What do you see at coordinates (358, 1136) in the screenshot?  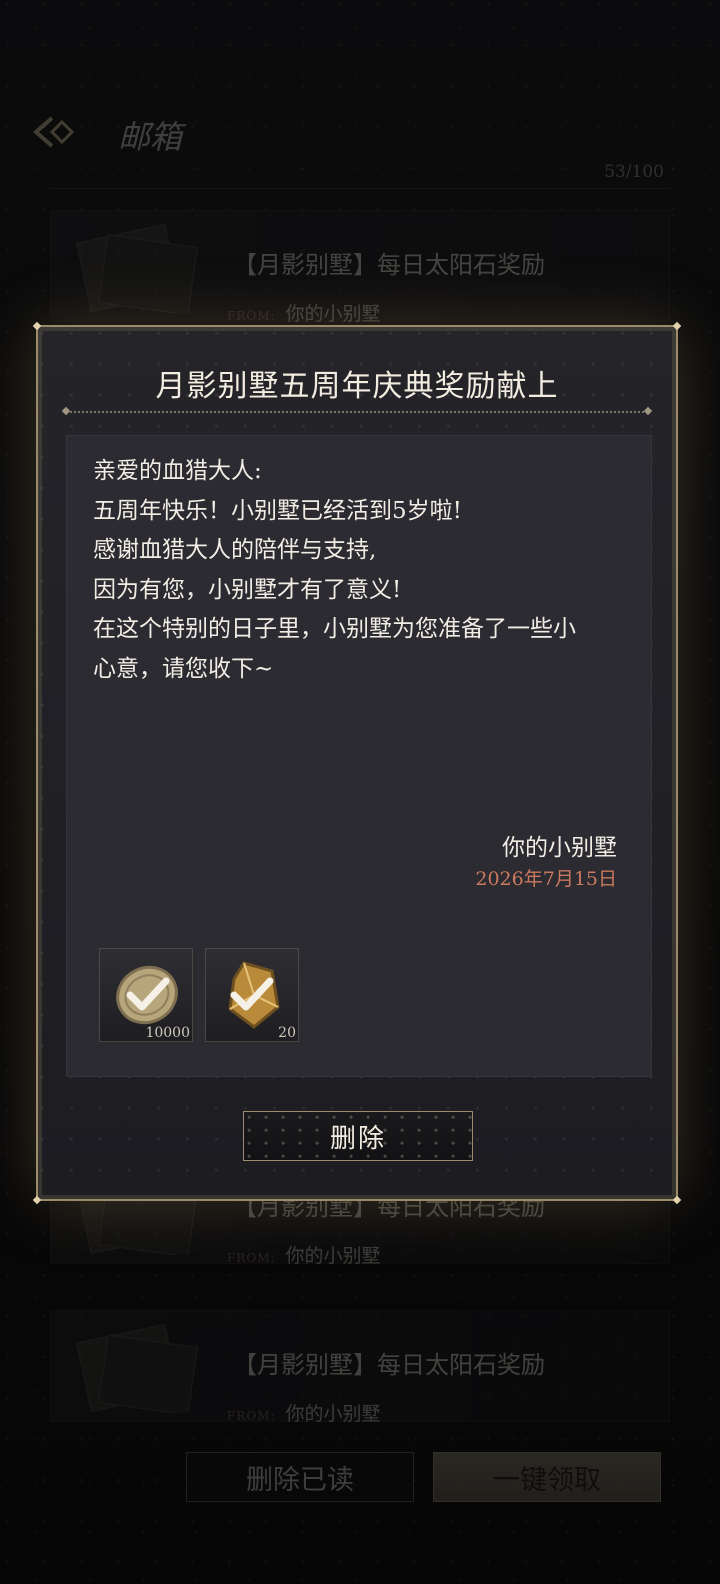 I see `delete-button: 删除` at bounding box center [358, 1136].